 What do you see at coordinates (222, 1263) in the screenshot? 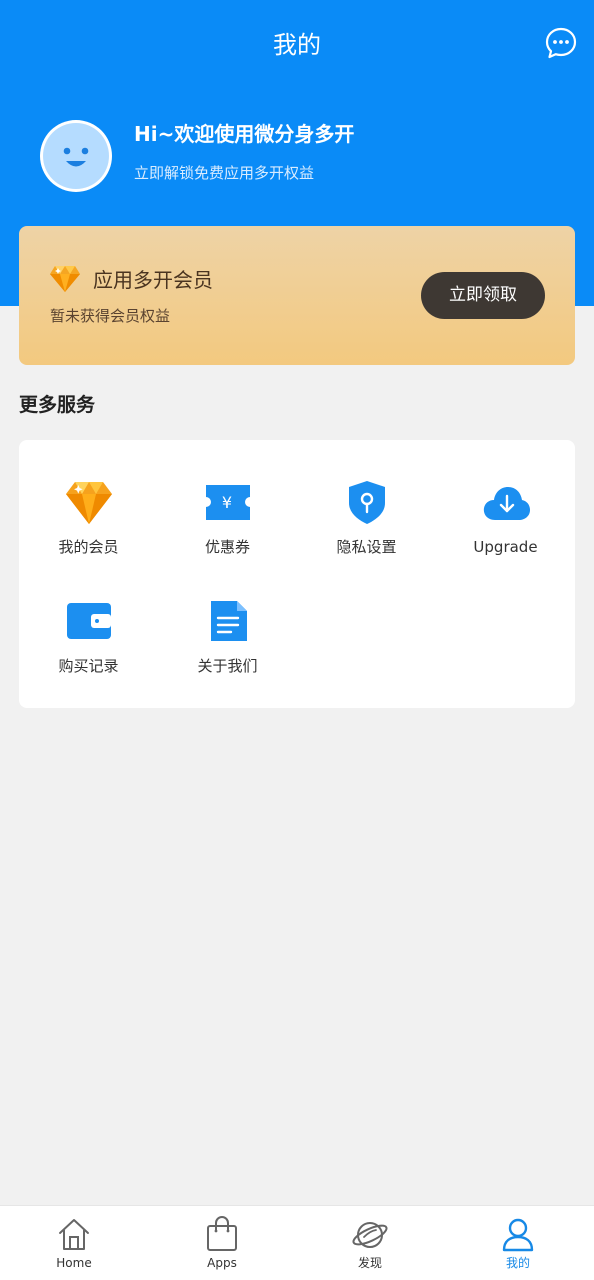
I see `nav-label: Apps` at bounding box center [222, 1263].